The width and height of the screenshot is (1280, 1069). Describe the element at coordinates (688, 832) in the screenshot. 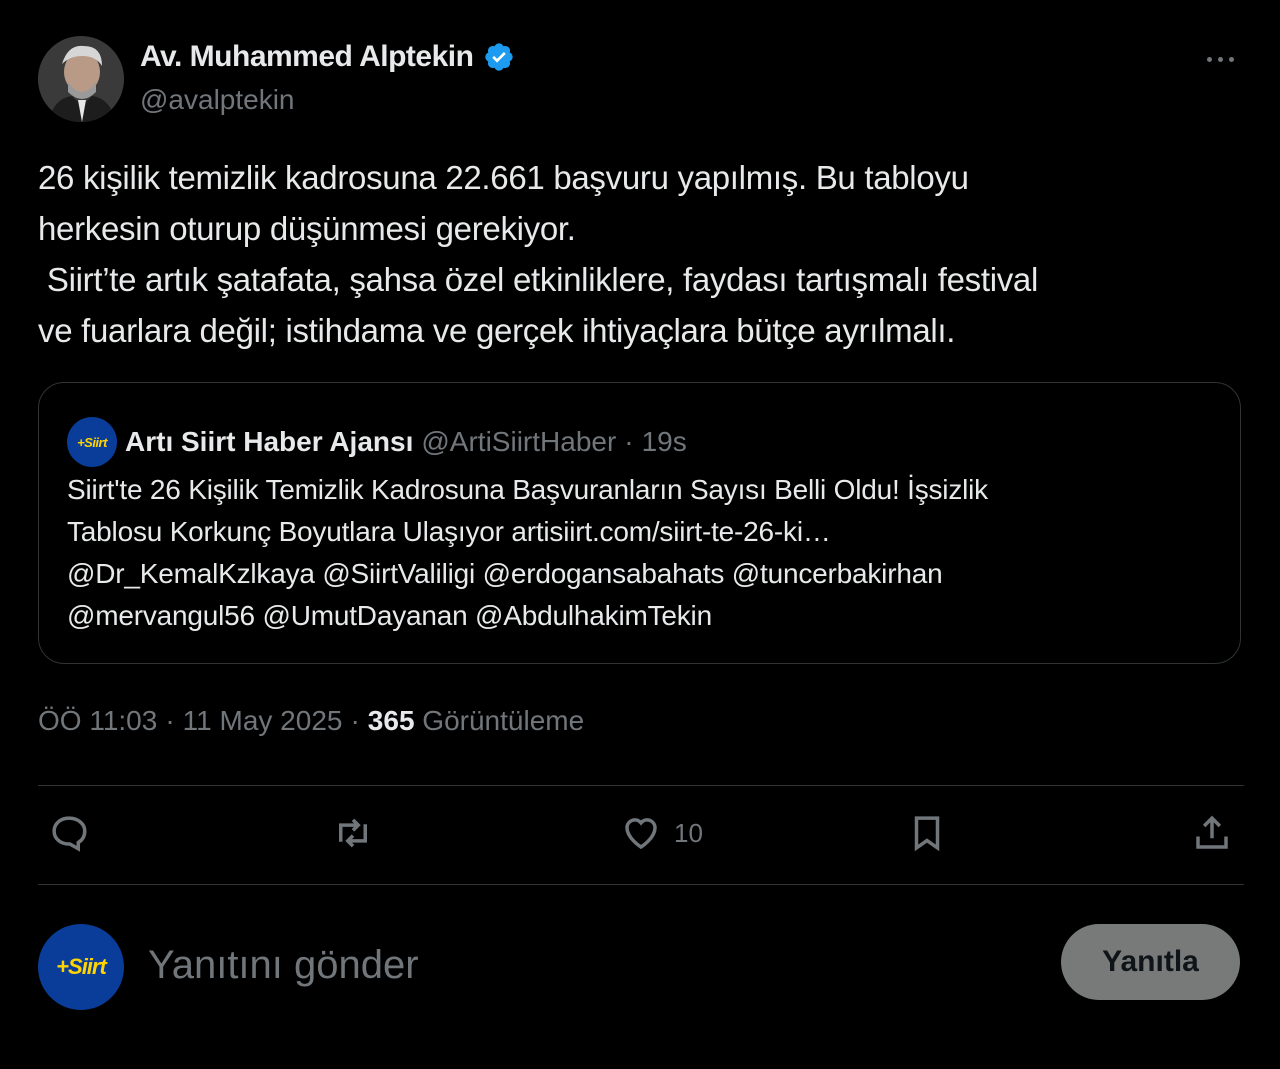

I see `like-count: 10` at that location.